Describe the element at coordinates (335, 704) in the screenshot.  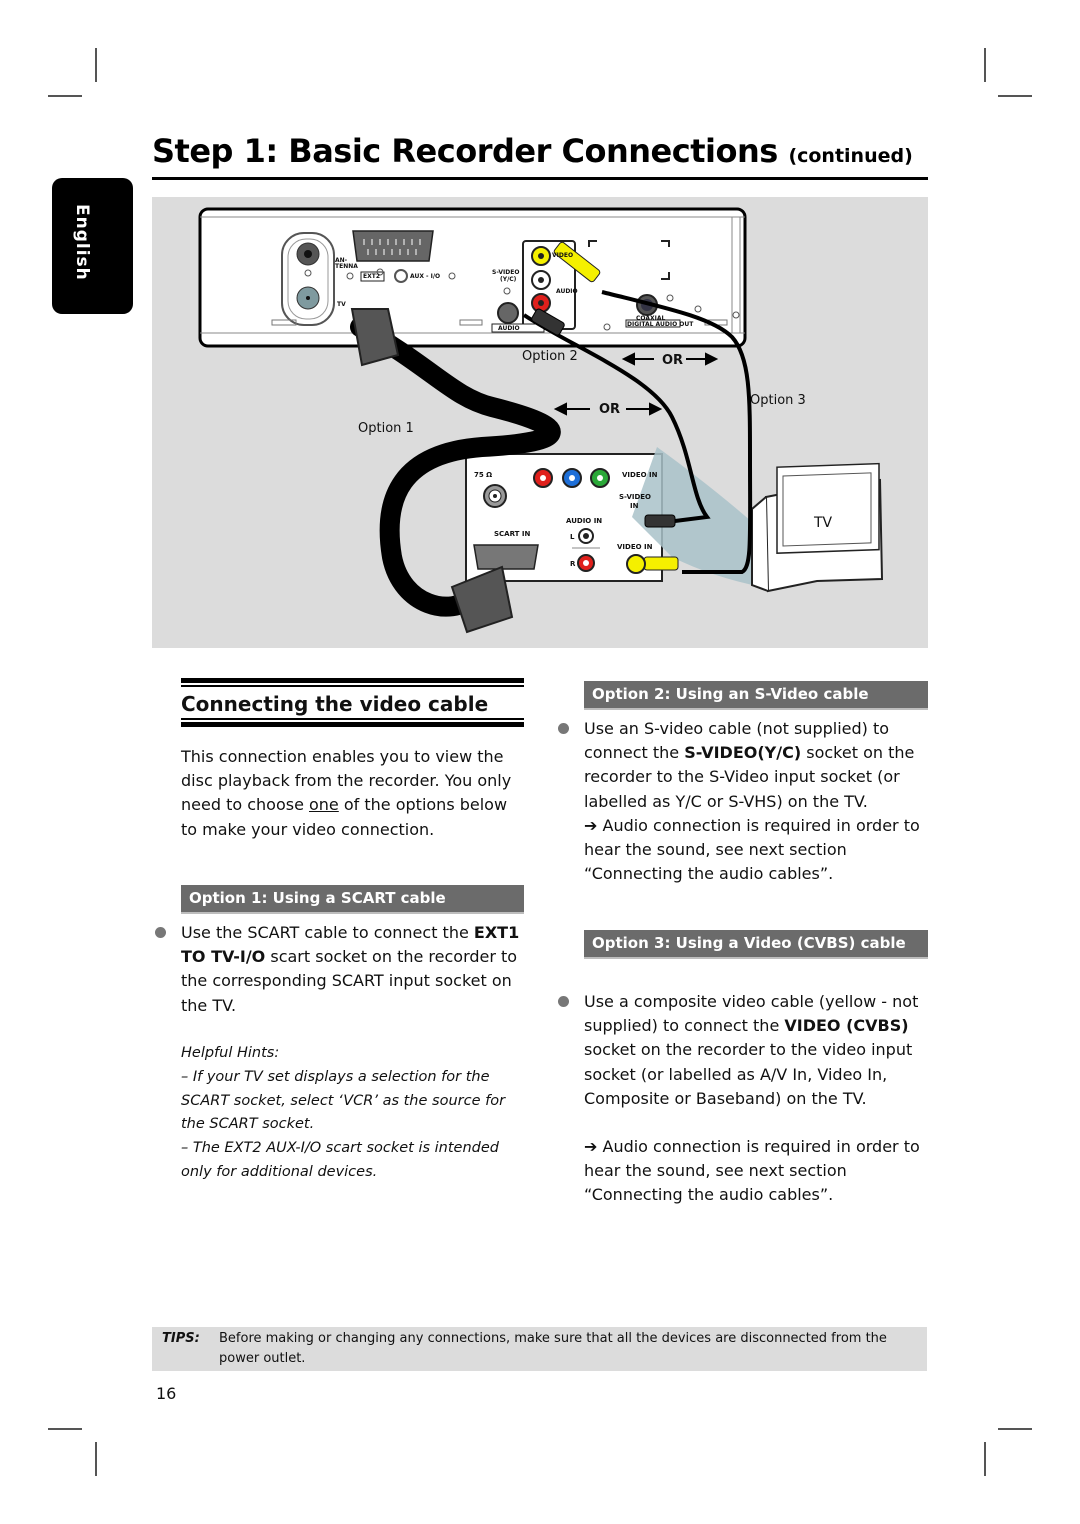
I see `section-heading: Connecting the video cable` at that location.